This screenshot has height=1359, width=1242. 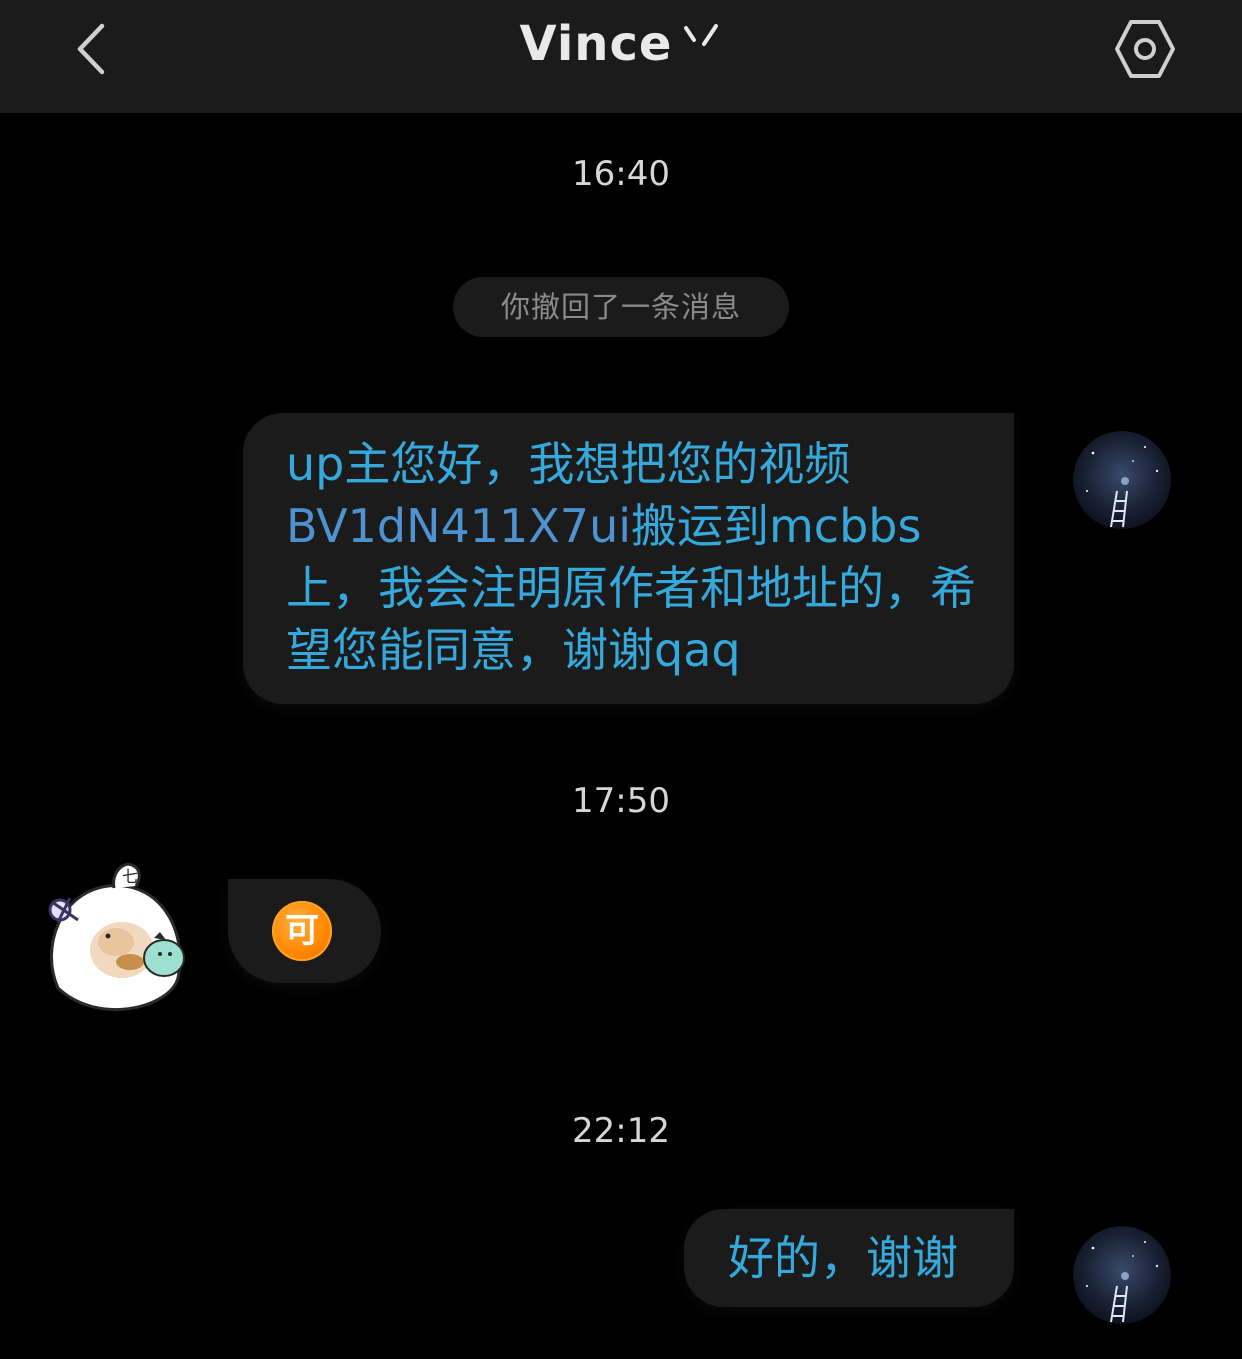 What do you see at coordinates (621, 1131) in the screenshot?
I see `timestamp: 22:12` at bounding box center [621, 1131].